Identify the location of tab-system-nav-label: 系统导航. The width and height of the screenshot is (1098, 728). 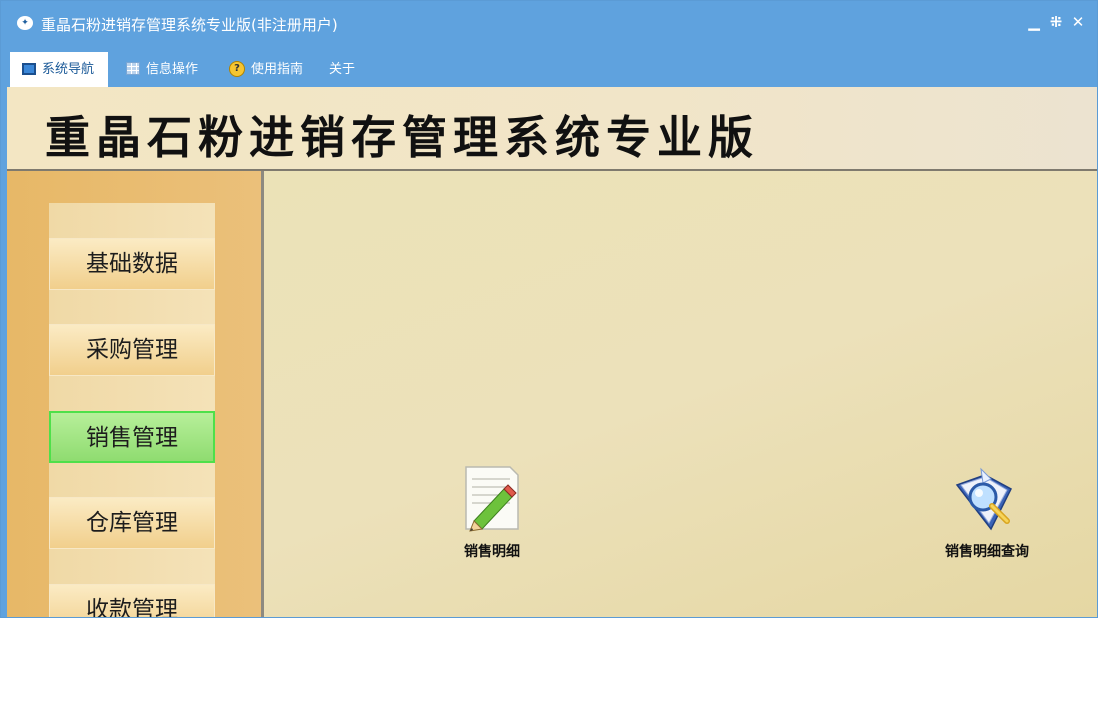
(68, 69).